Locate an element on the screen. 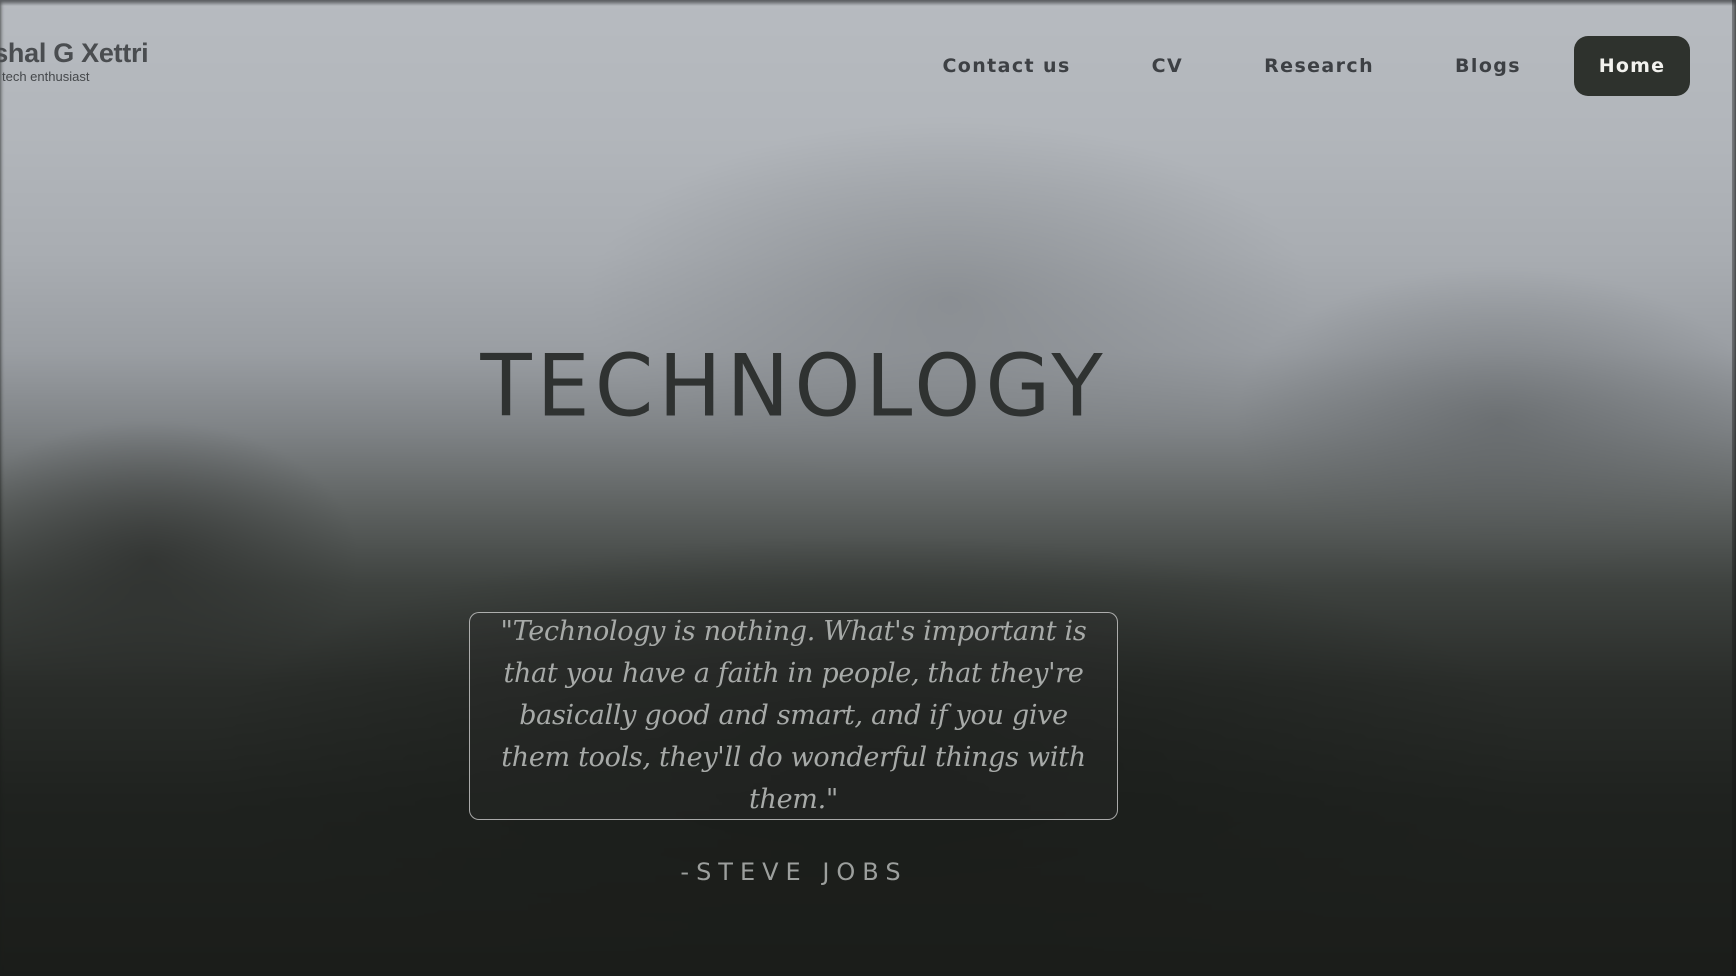 The image size is (1736, 976). top-edge-shadow is located at coordinates (868, 3).